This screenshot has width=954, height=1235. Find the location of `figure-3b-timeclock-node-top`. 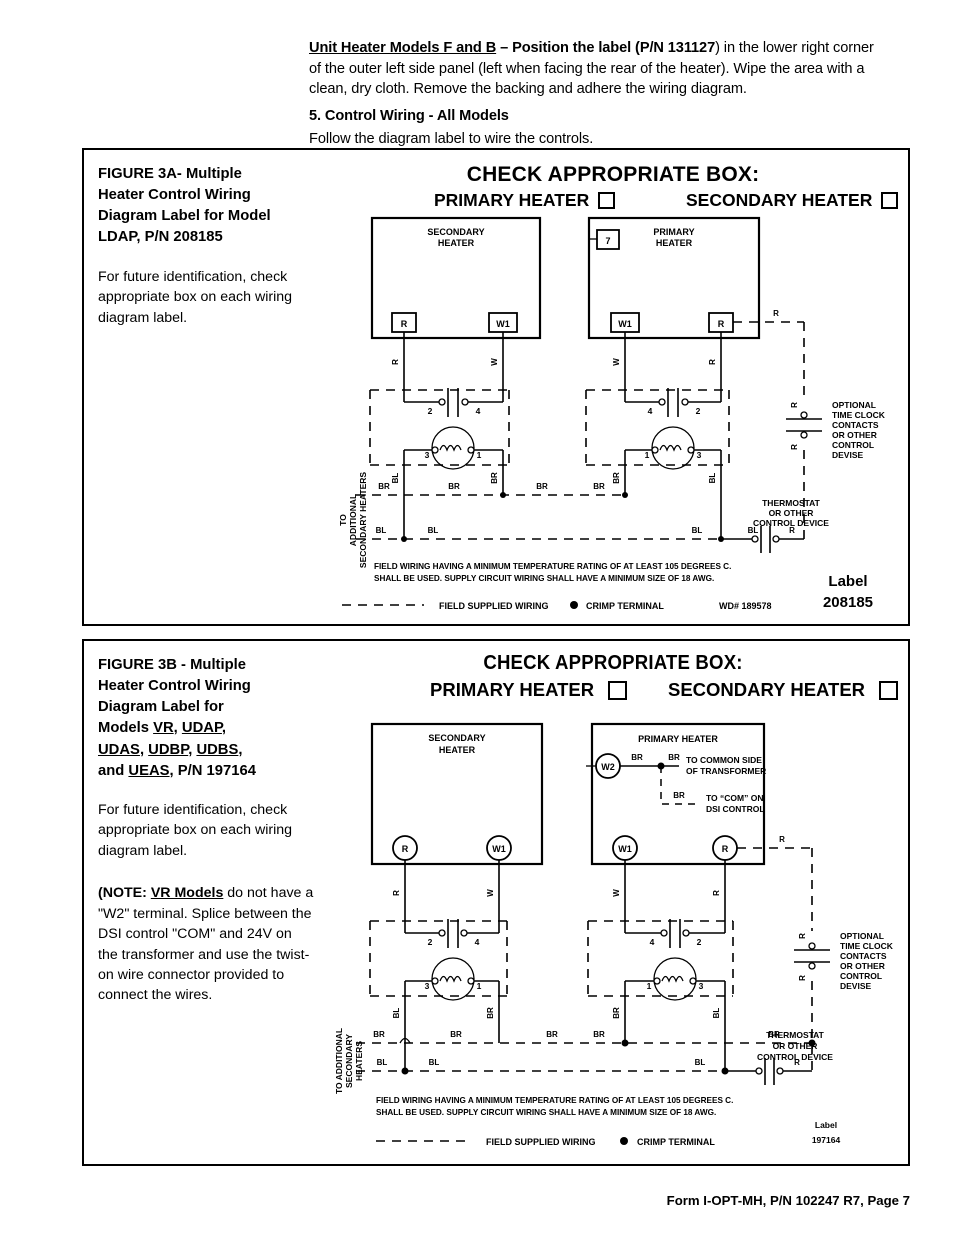

figure-3b-timeclock-node-top is located at coordinates (812, 946).